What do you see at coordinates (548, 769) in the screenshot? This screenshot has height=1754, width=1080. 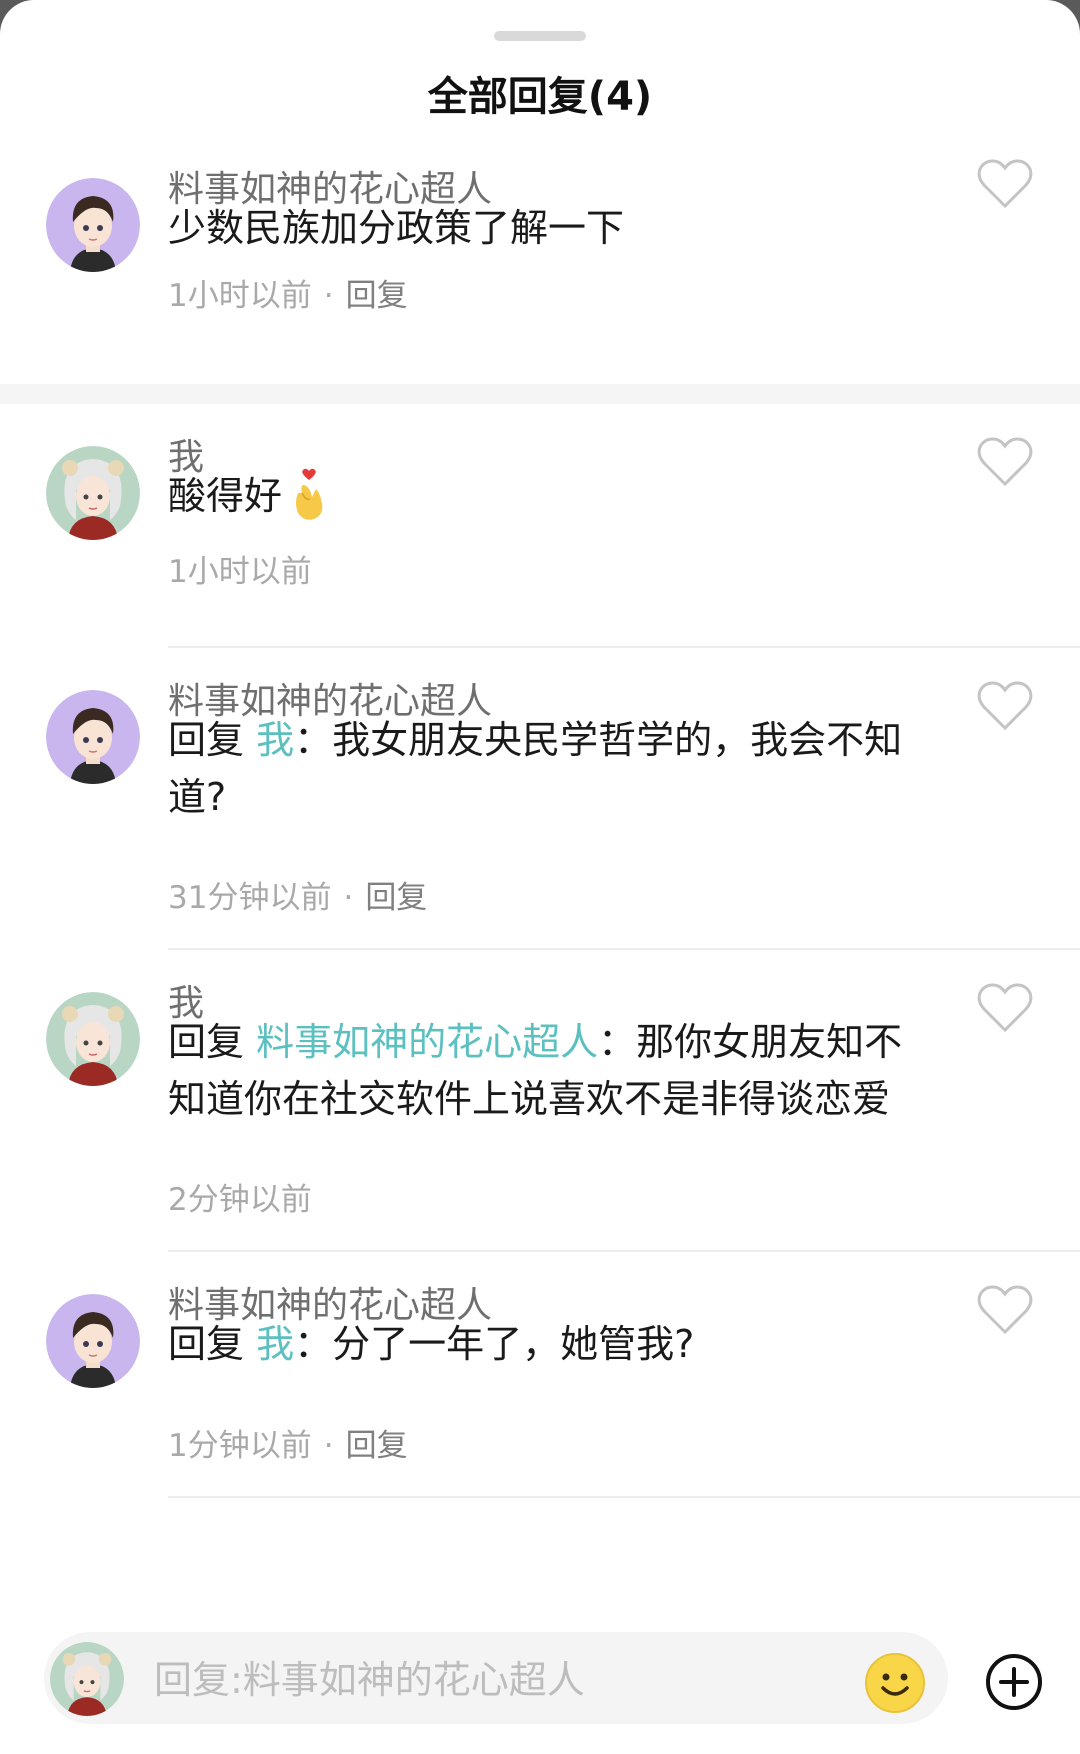 I see `comment-text: 回复 我：我女朋友央民学哲学的，我会不知道?` at bounding box center [548, 769].